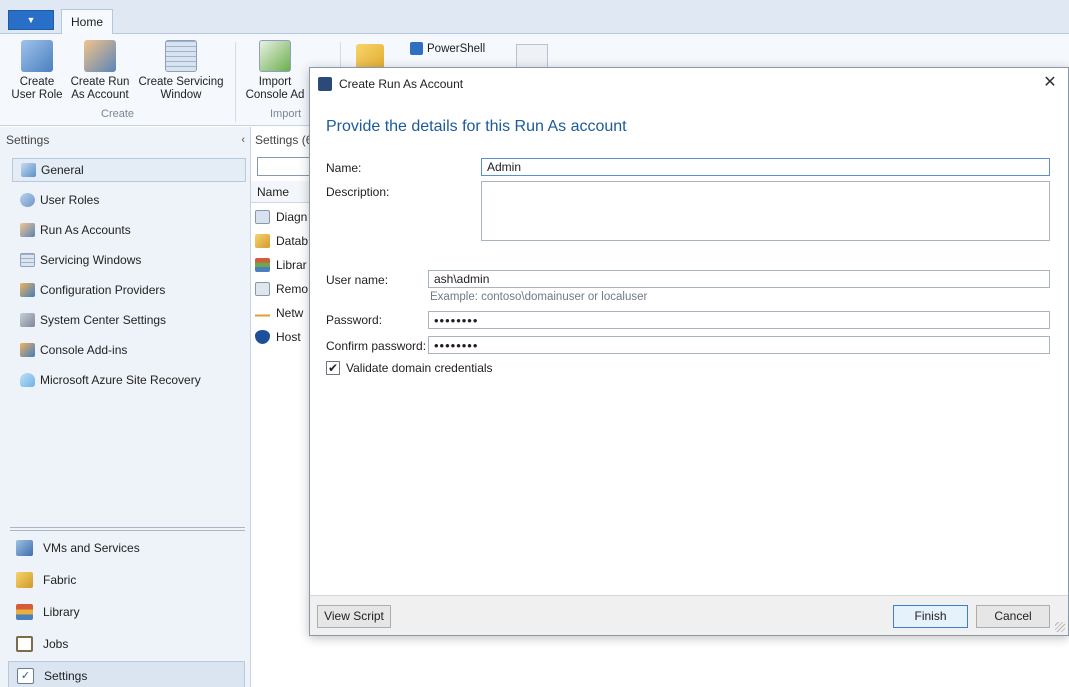 Image resolution: width=1069 pixels, height=687 pixels. Describe the element at coordinates (28, 170) in the screenshot. I see `general-icon` at that location.